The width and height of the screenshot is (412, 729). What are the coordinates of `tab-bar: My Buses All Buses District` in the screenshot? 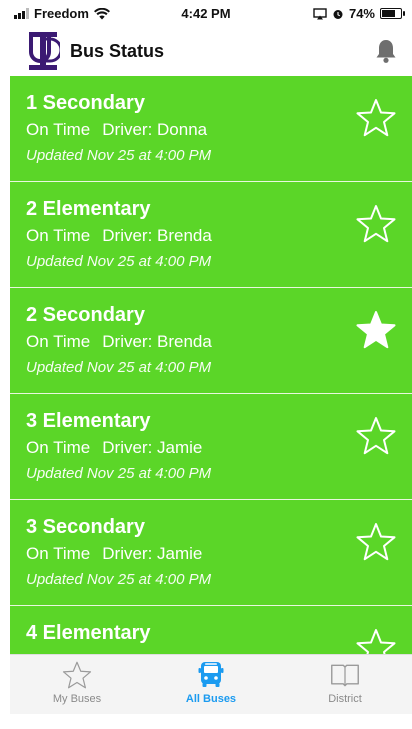 It's located at (211, 684).